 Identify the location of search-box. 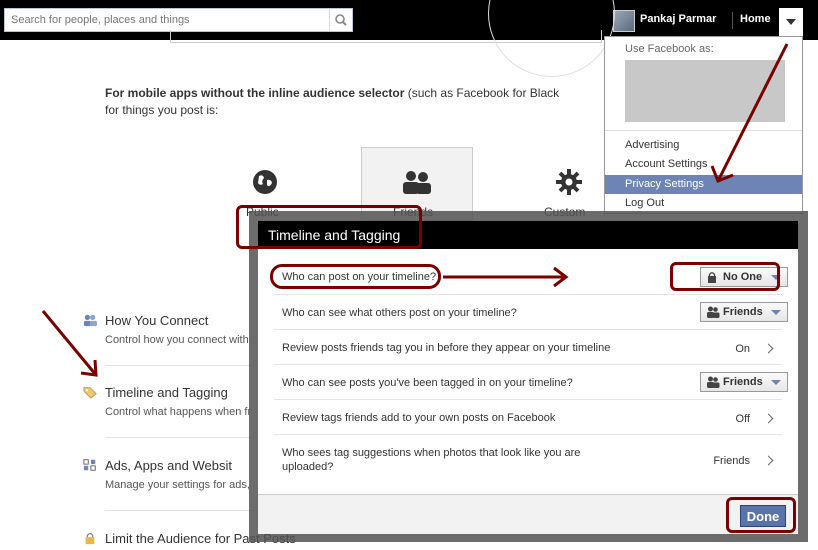
(178, 20).